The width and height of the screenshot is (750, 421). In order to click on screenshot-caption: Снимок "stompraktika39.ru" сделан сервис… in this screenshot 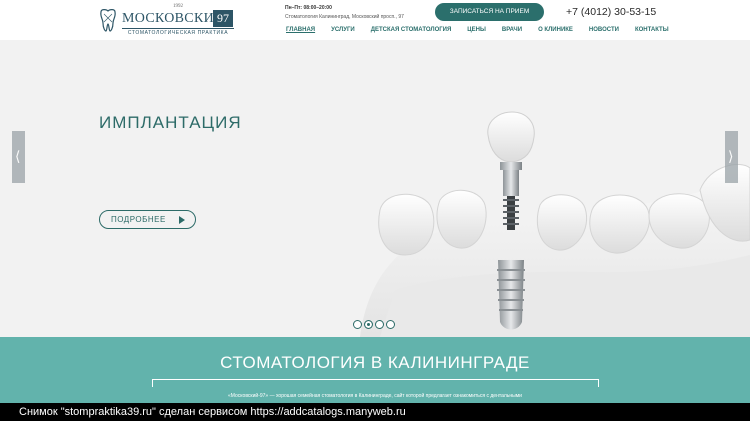, I will do `click(375, 412)`.